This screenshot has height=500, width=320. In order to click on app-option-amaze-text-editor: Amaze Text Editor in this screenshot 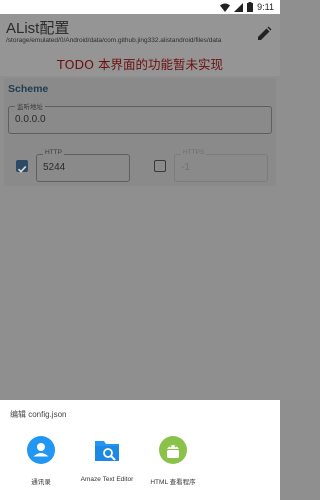, I will do `click(107, 459)`.